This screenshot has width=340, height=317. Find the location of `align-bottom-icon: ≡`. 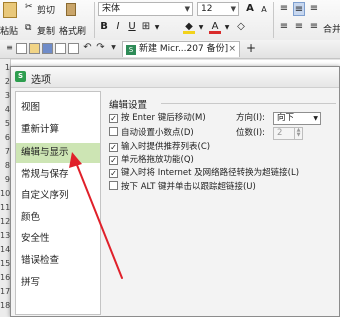

align-bottom-icon: ≡ is located at coordinates (314, 9).